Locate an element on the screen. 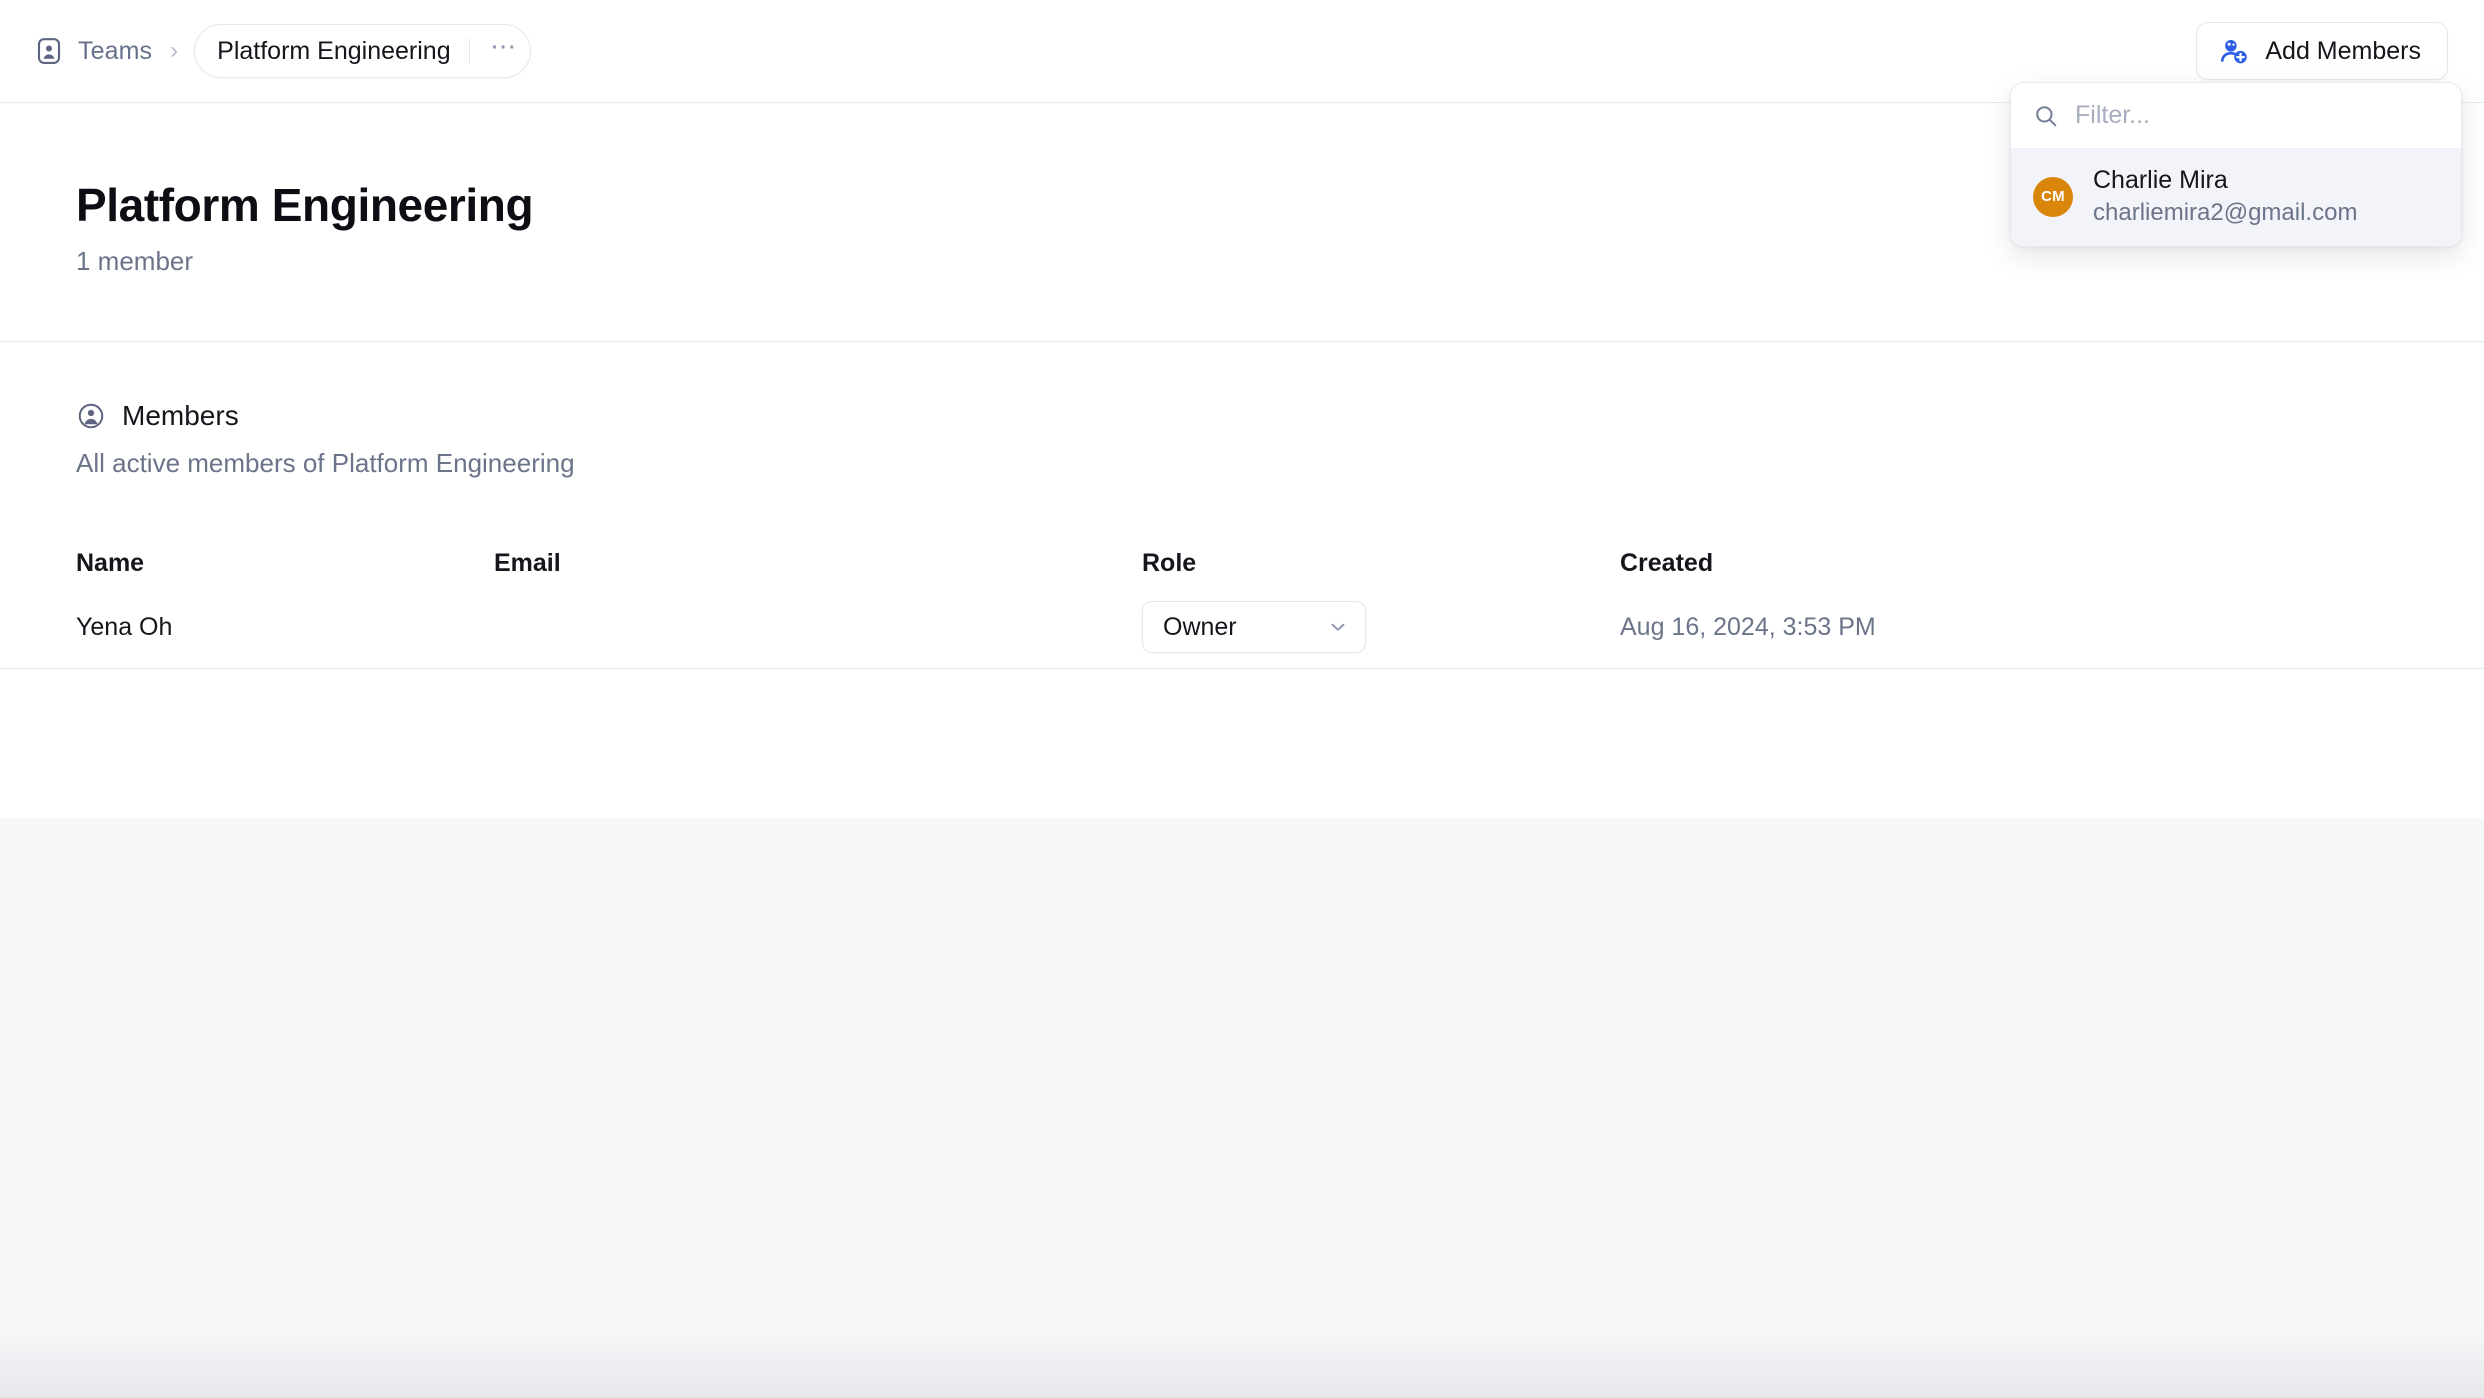 Image resolution: width=2484 pixels, height=1398 pixels. cell-member-email is located at coordinates (818, 627).